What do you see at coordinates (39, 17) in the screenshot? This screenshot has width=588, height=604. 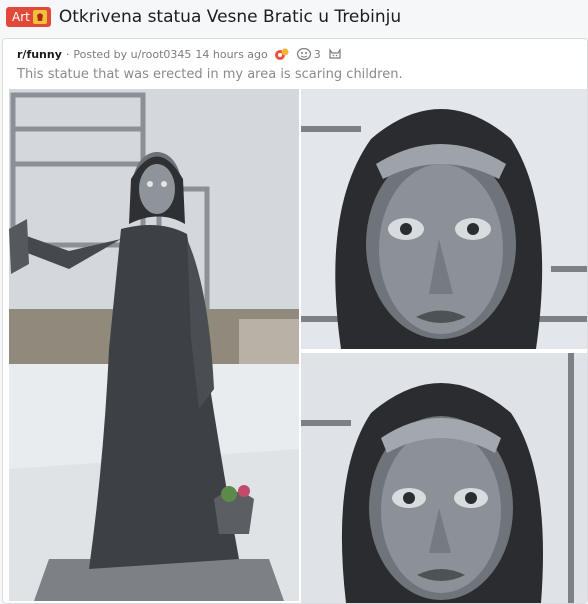 I see `emblem-icon` at bounding box center [39, 17].